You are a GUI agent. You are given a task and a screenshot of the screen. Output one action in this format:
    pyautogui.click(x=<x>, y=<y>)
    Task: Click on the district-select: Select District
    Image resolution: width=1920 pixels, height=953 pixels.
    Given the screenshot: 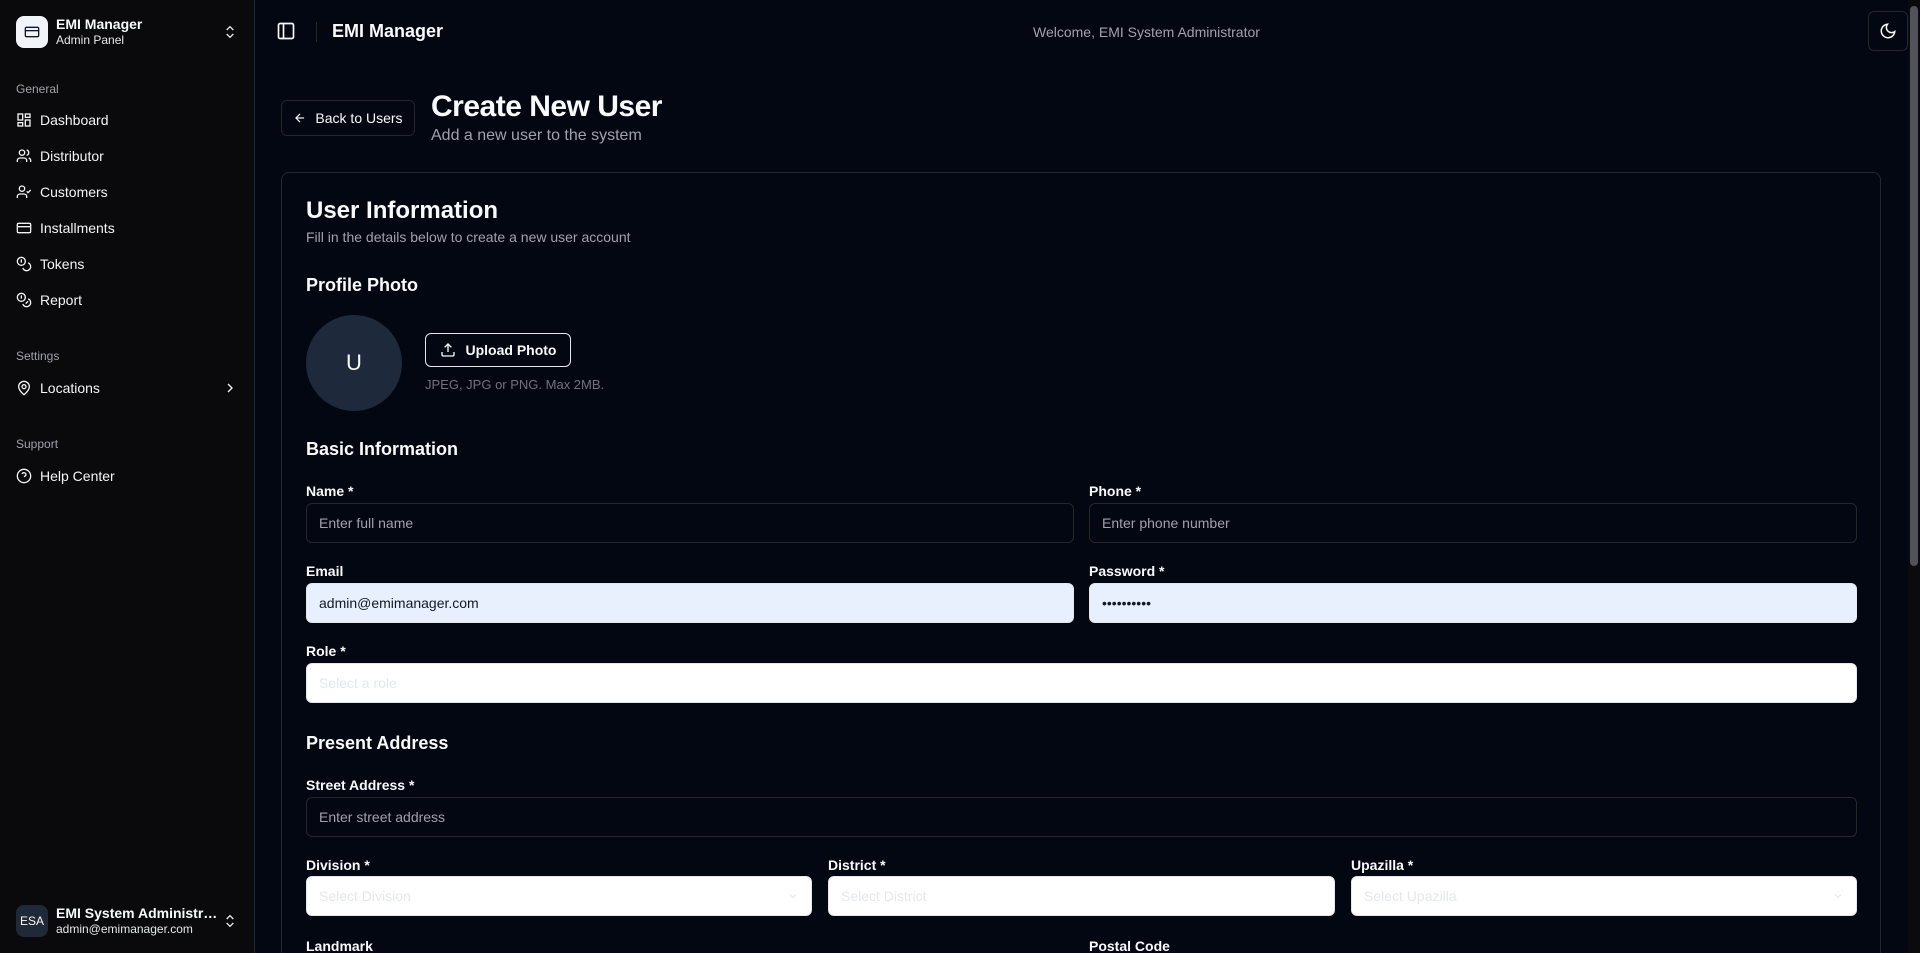 What is the action you would take?
    pyautogui.click(x=1081, y=896)
    